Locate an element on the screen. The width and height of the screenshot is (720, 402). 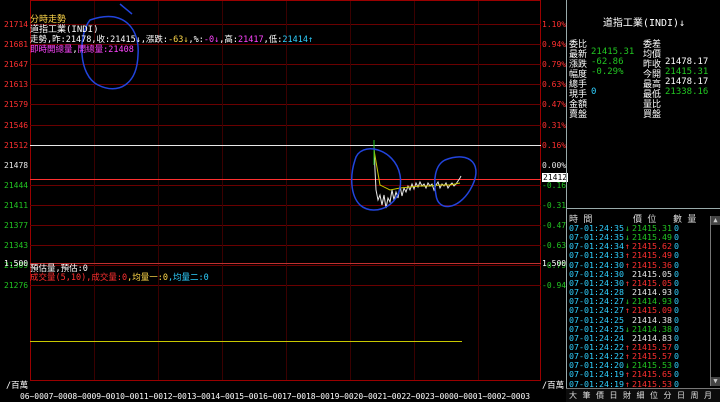
tick-scrollbar: ▲ ▼ is located at coordinates (715, 301).